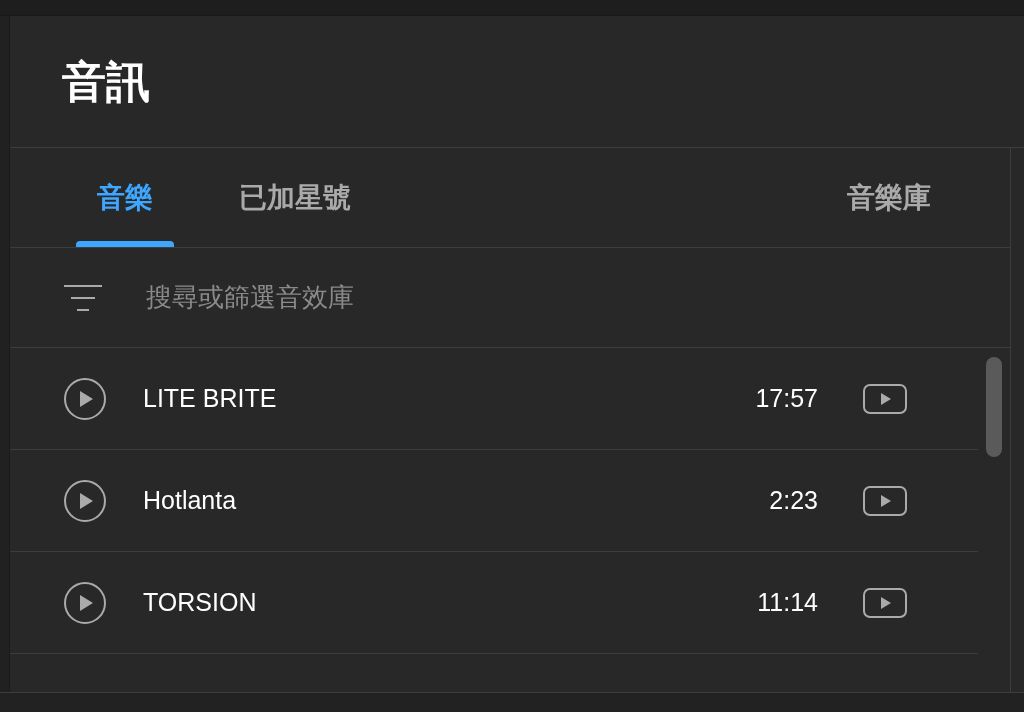 The height and width of the screenshot is (712, 1024). I want to click on search-field: 搜尋或篩選音效庫, so click(446, 297).